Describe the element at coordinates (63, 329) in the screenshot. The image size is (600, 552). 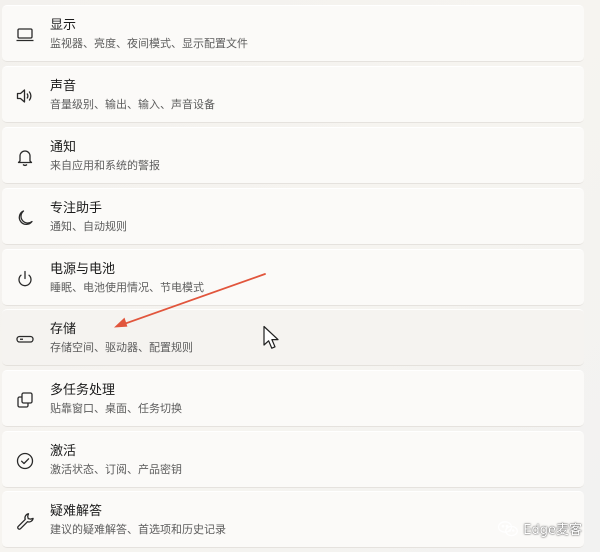
I see `settings-item-title: 存储` at that location.